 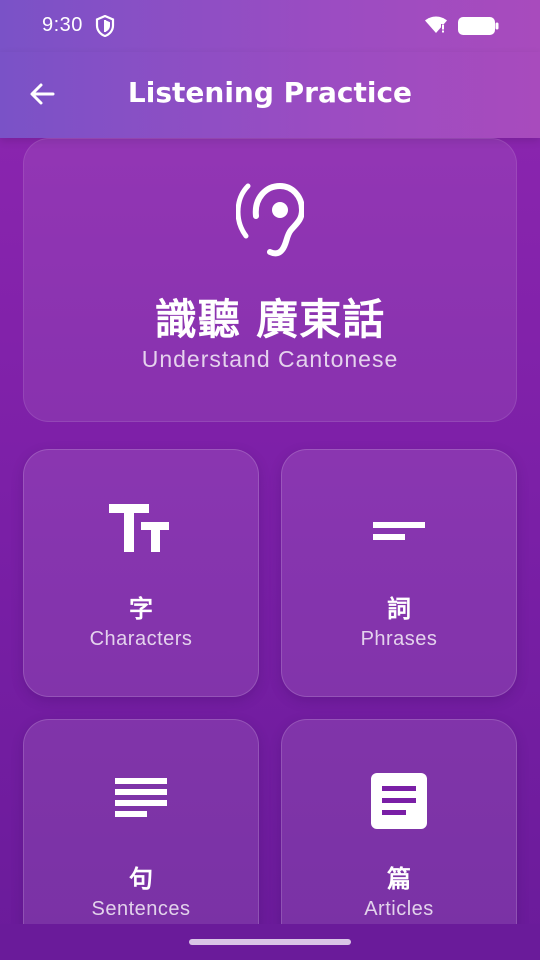 What do you see at coordinates (270, 92) in the screenshot?
I see `page-title: Listening Practice` at bounding box center [270, 92].